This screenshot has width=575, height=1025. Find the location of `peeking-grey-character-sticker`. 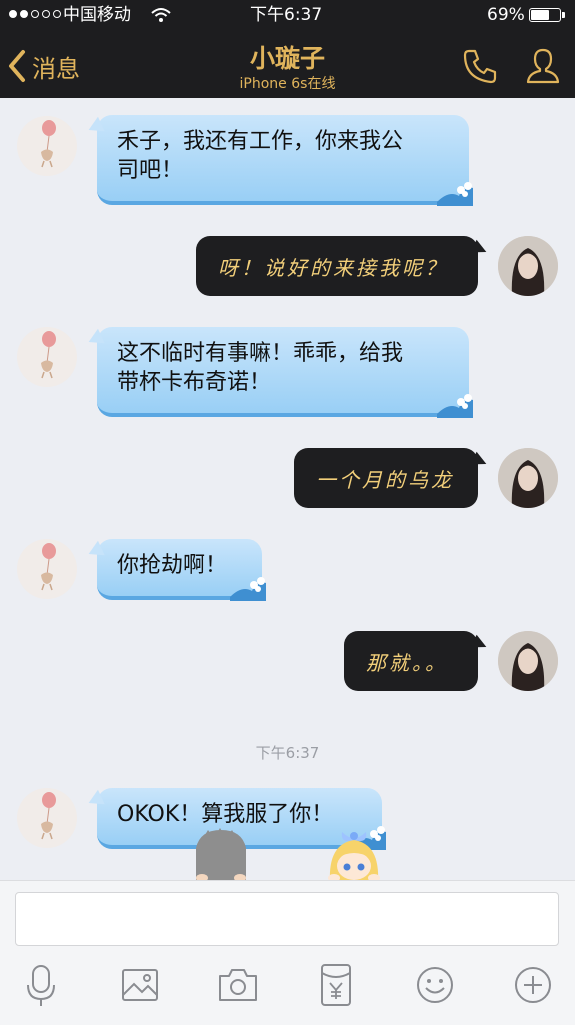

peeking-grey-character-sticker is located at coordinates (221, 855).